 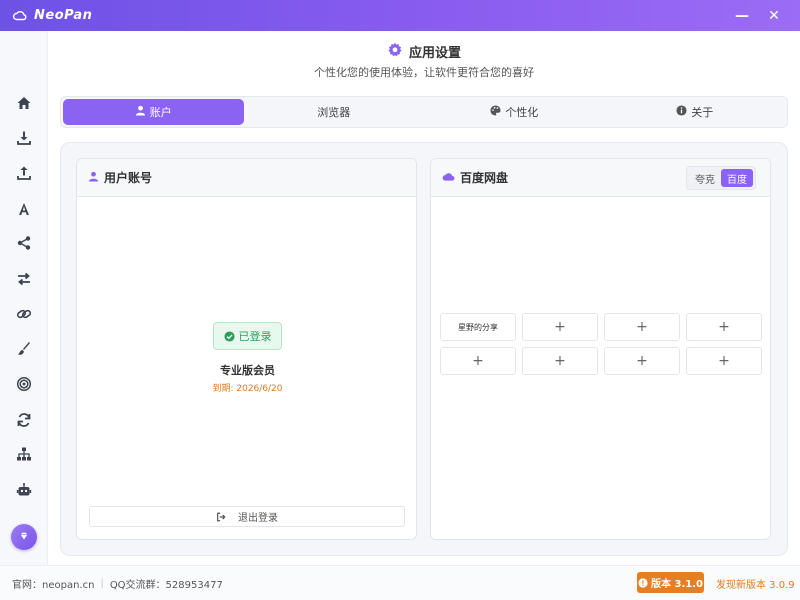 What do you see at coordinates (742, 15) in the screenshot?
I see `minimize-button: —` at bounding box center [742, 15].